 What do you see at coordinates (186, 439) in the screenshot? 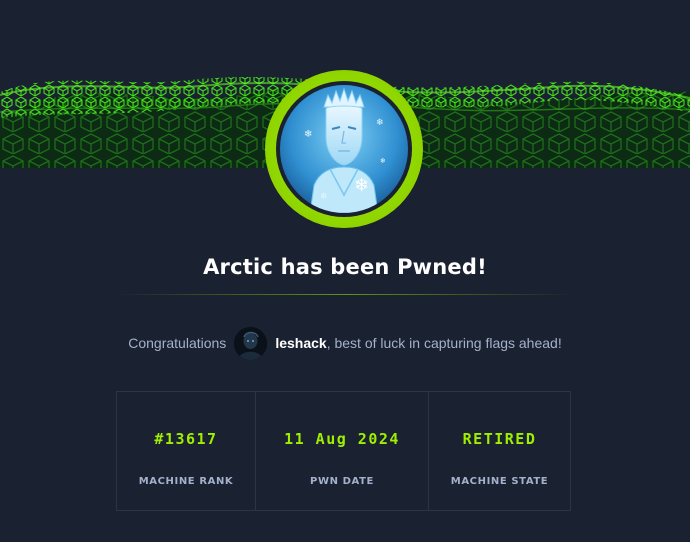
I see `machine-rank-value: #13617` at bounding box center [186, 439].